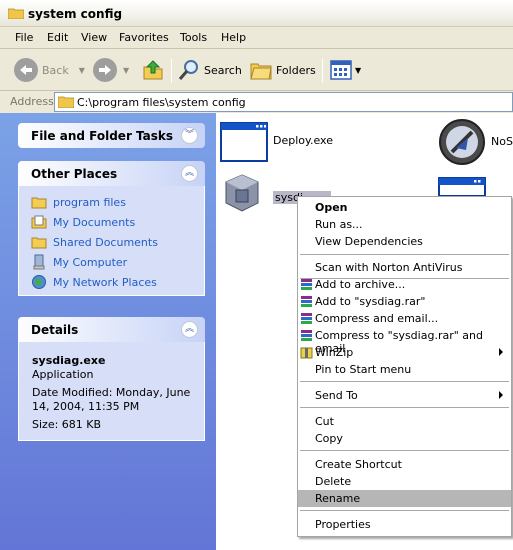  I want to click on panel-title: Other Places, so click(74, 174).